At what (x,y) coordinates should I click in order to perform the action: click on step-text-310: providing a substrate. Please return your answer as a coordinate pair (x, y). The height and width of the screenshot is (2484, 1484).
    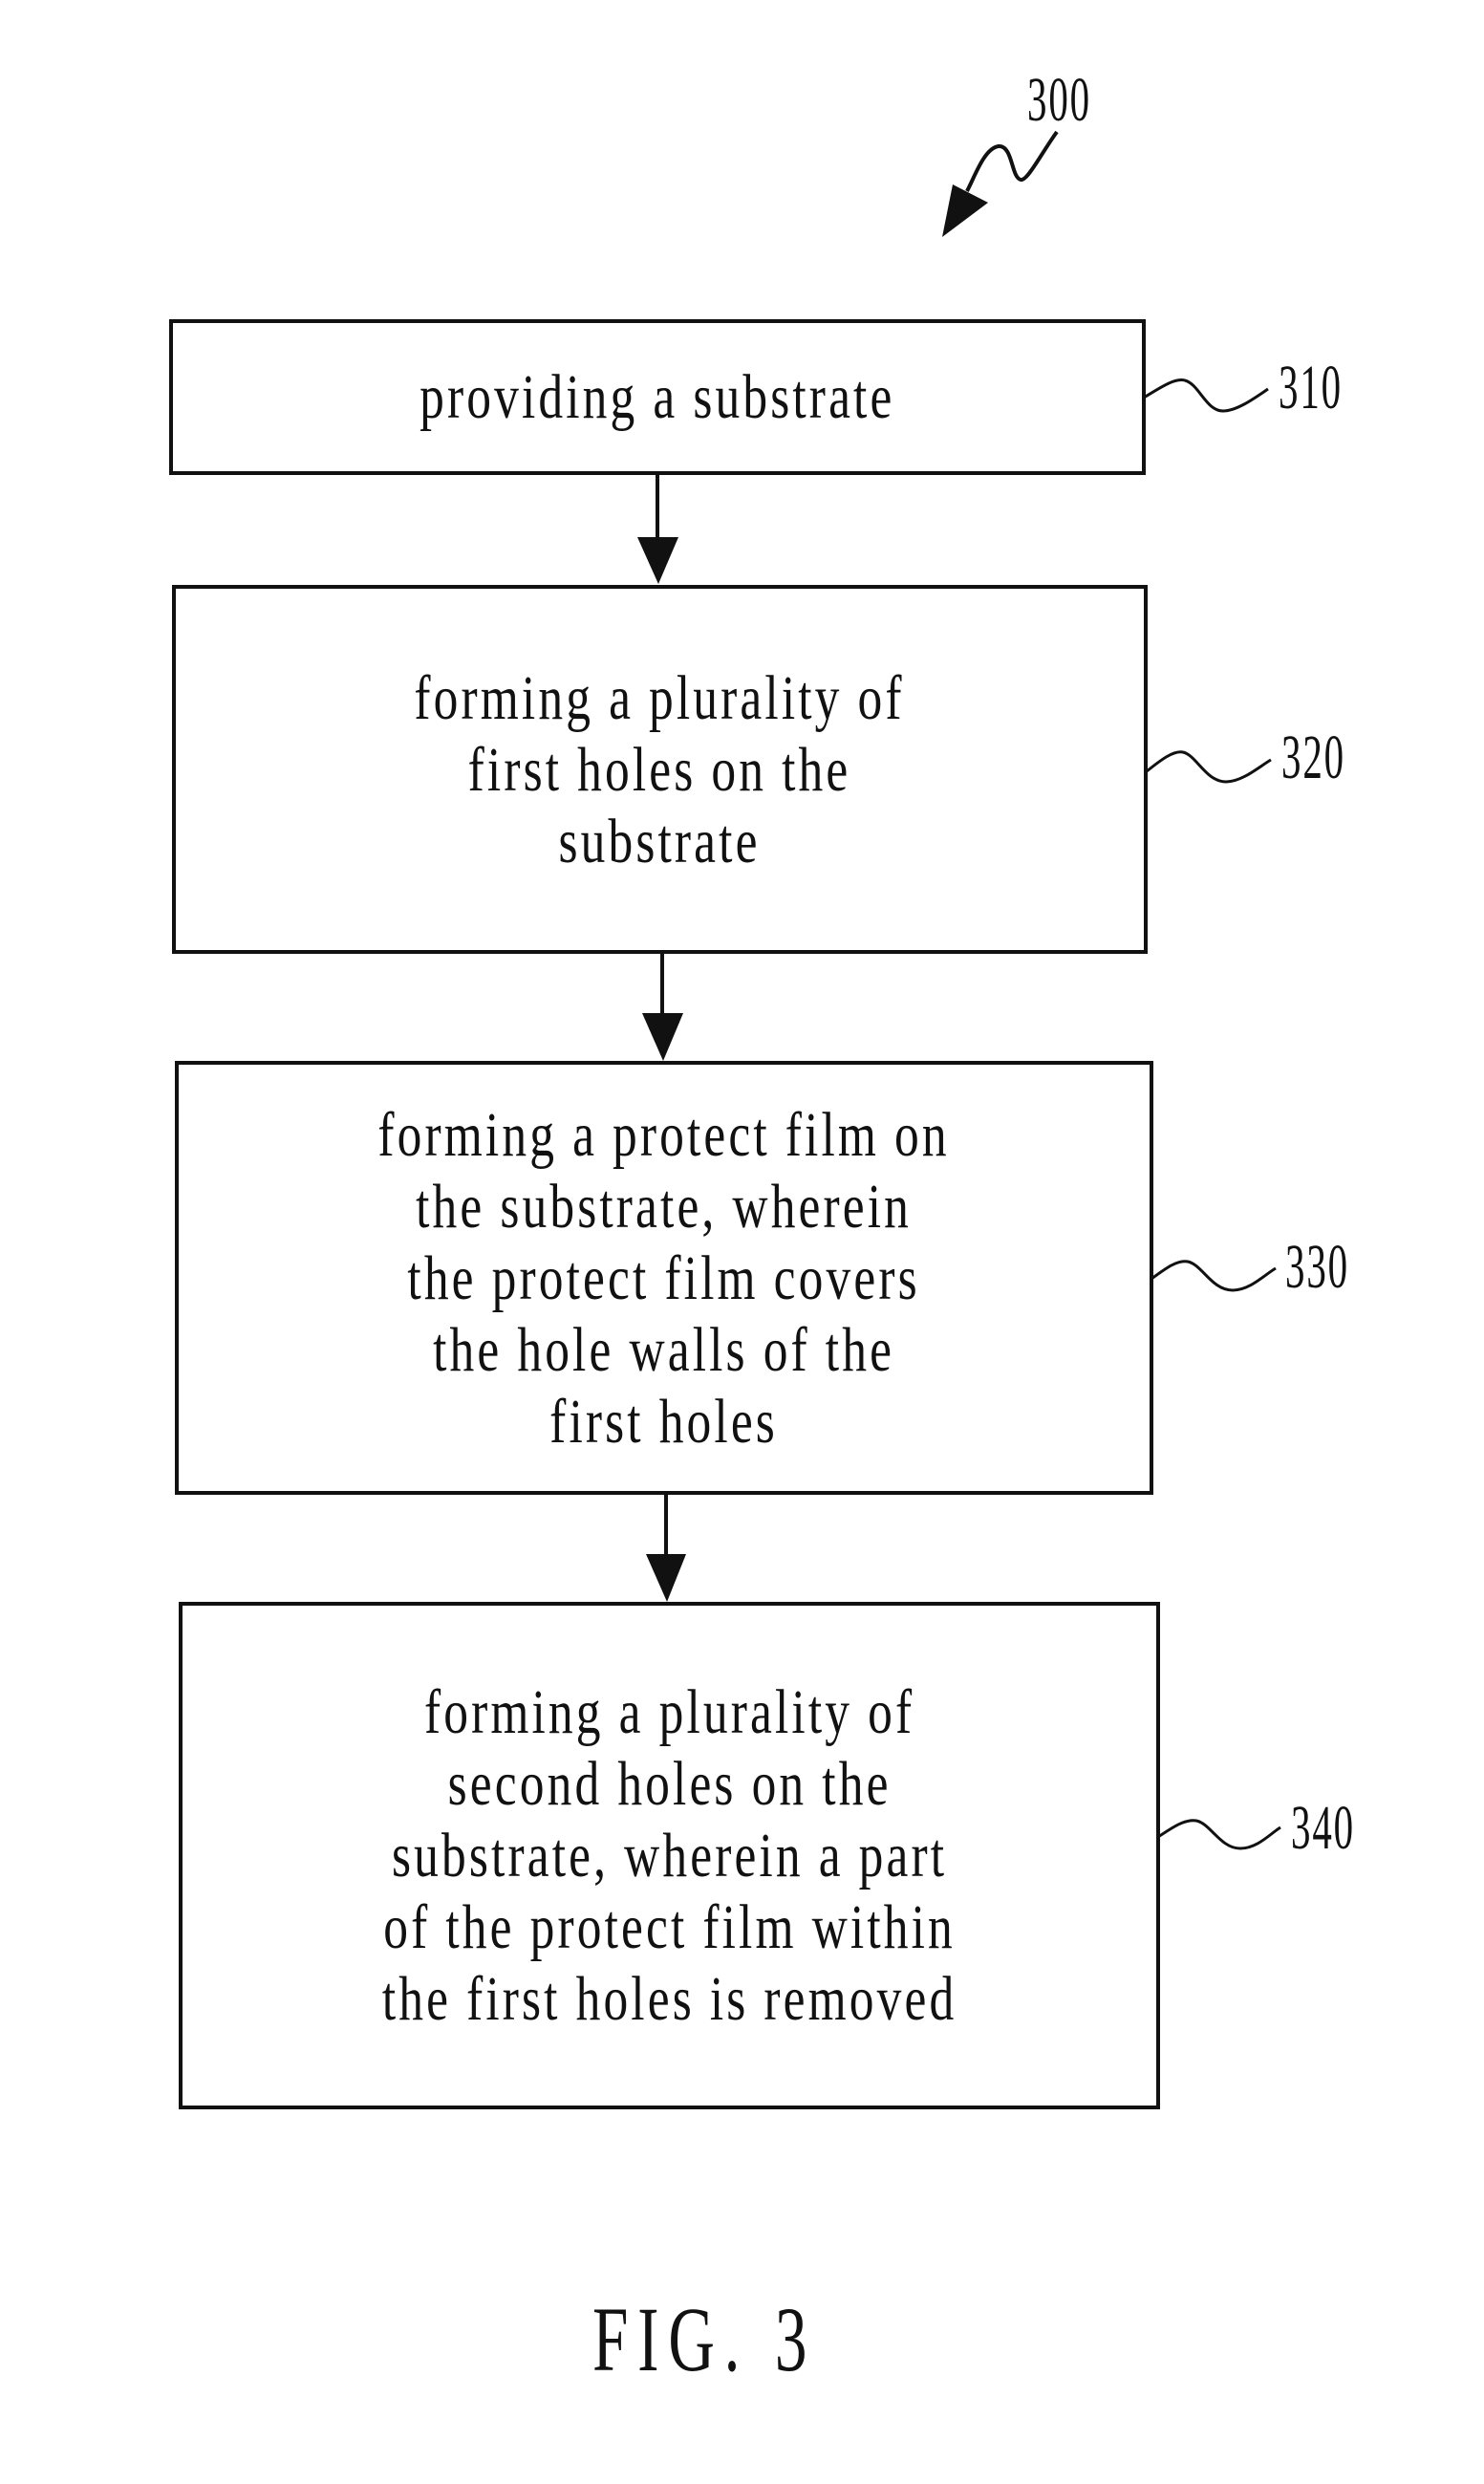
    Looking at the image, I should click on (657, 397).